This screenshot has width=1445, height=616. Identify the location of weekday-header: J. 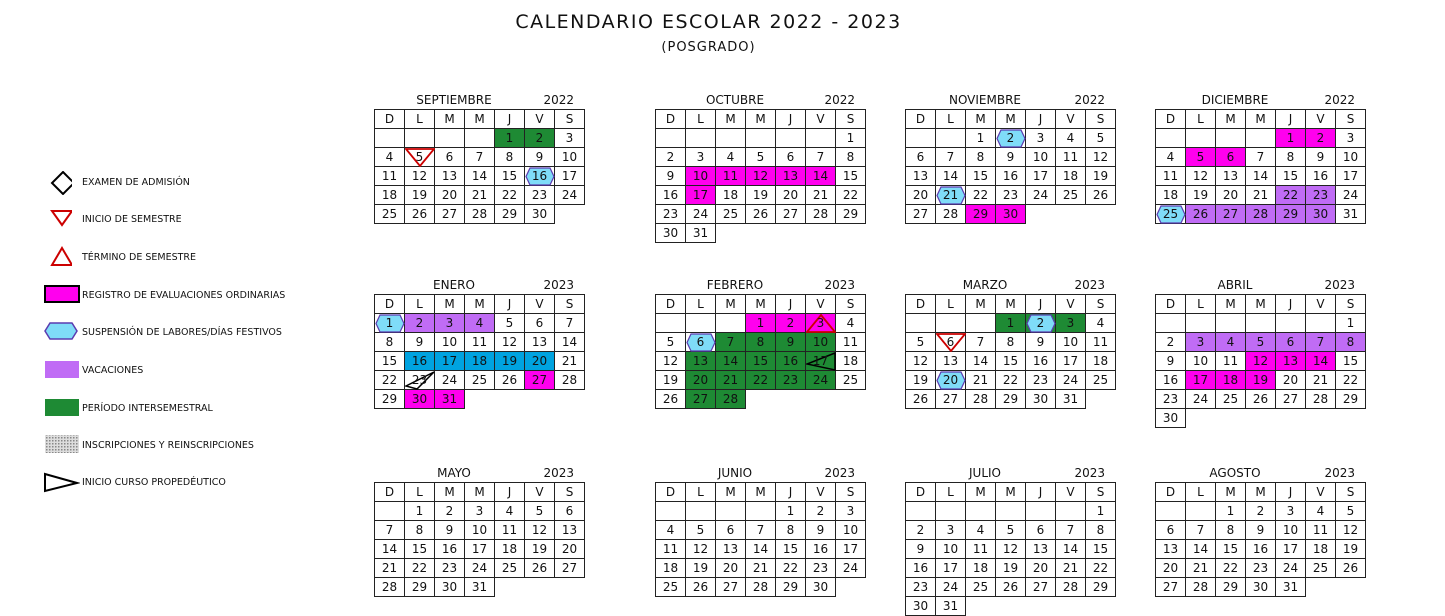
(1290, 119).